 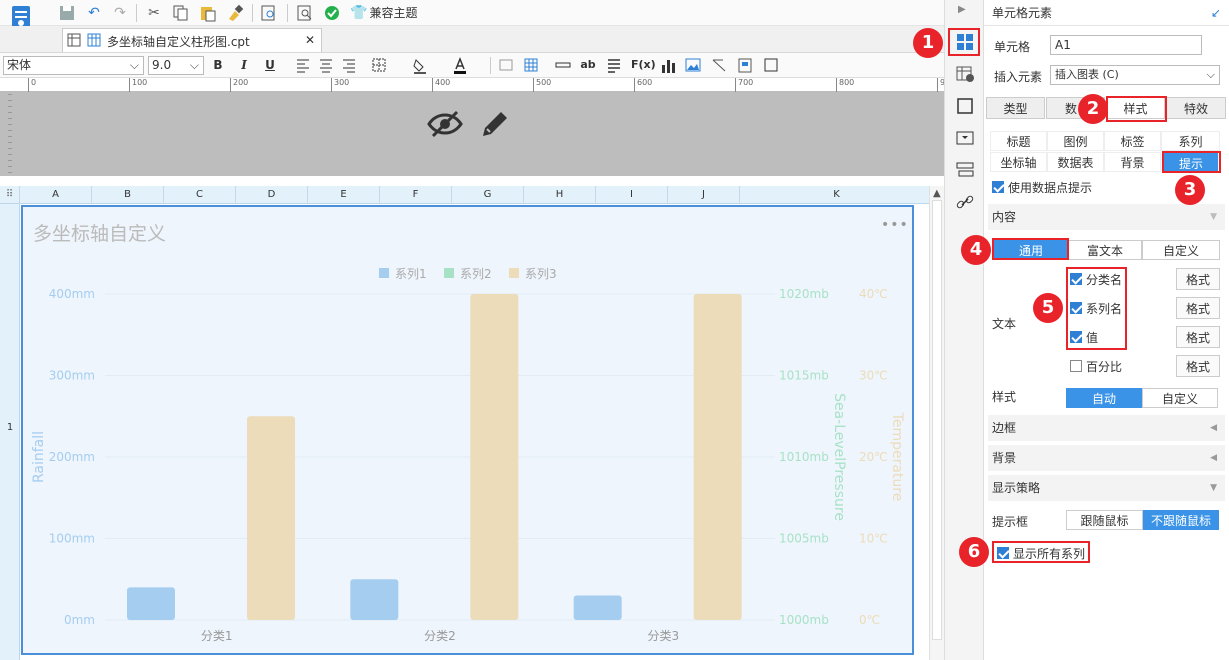 What do you see at coordinates (1135, 108) in the screenshot?
I see `tab-style: 样式` at bounding box center [1135, 108].